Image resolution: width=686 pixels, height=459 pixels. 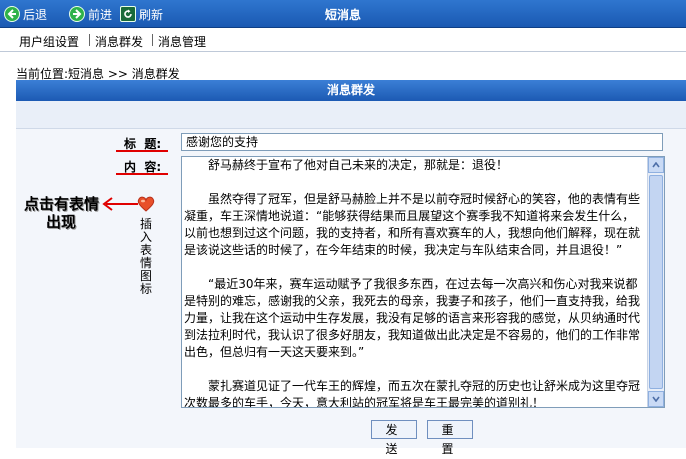 I want to click on annotation-arrow-icon, so click(x=120, y=204).